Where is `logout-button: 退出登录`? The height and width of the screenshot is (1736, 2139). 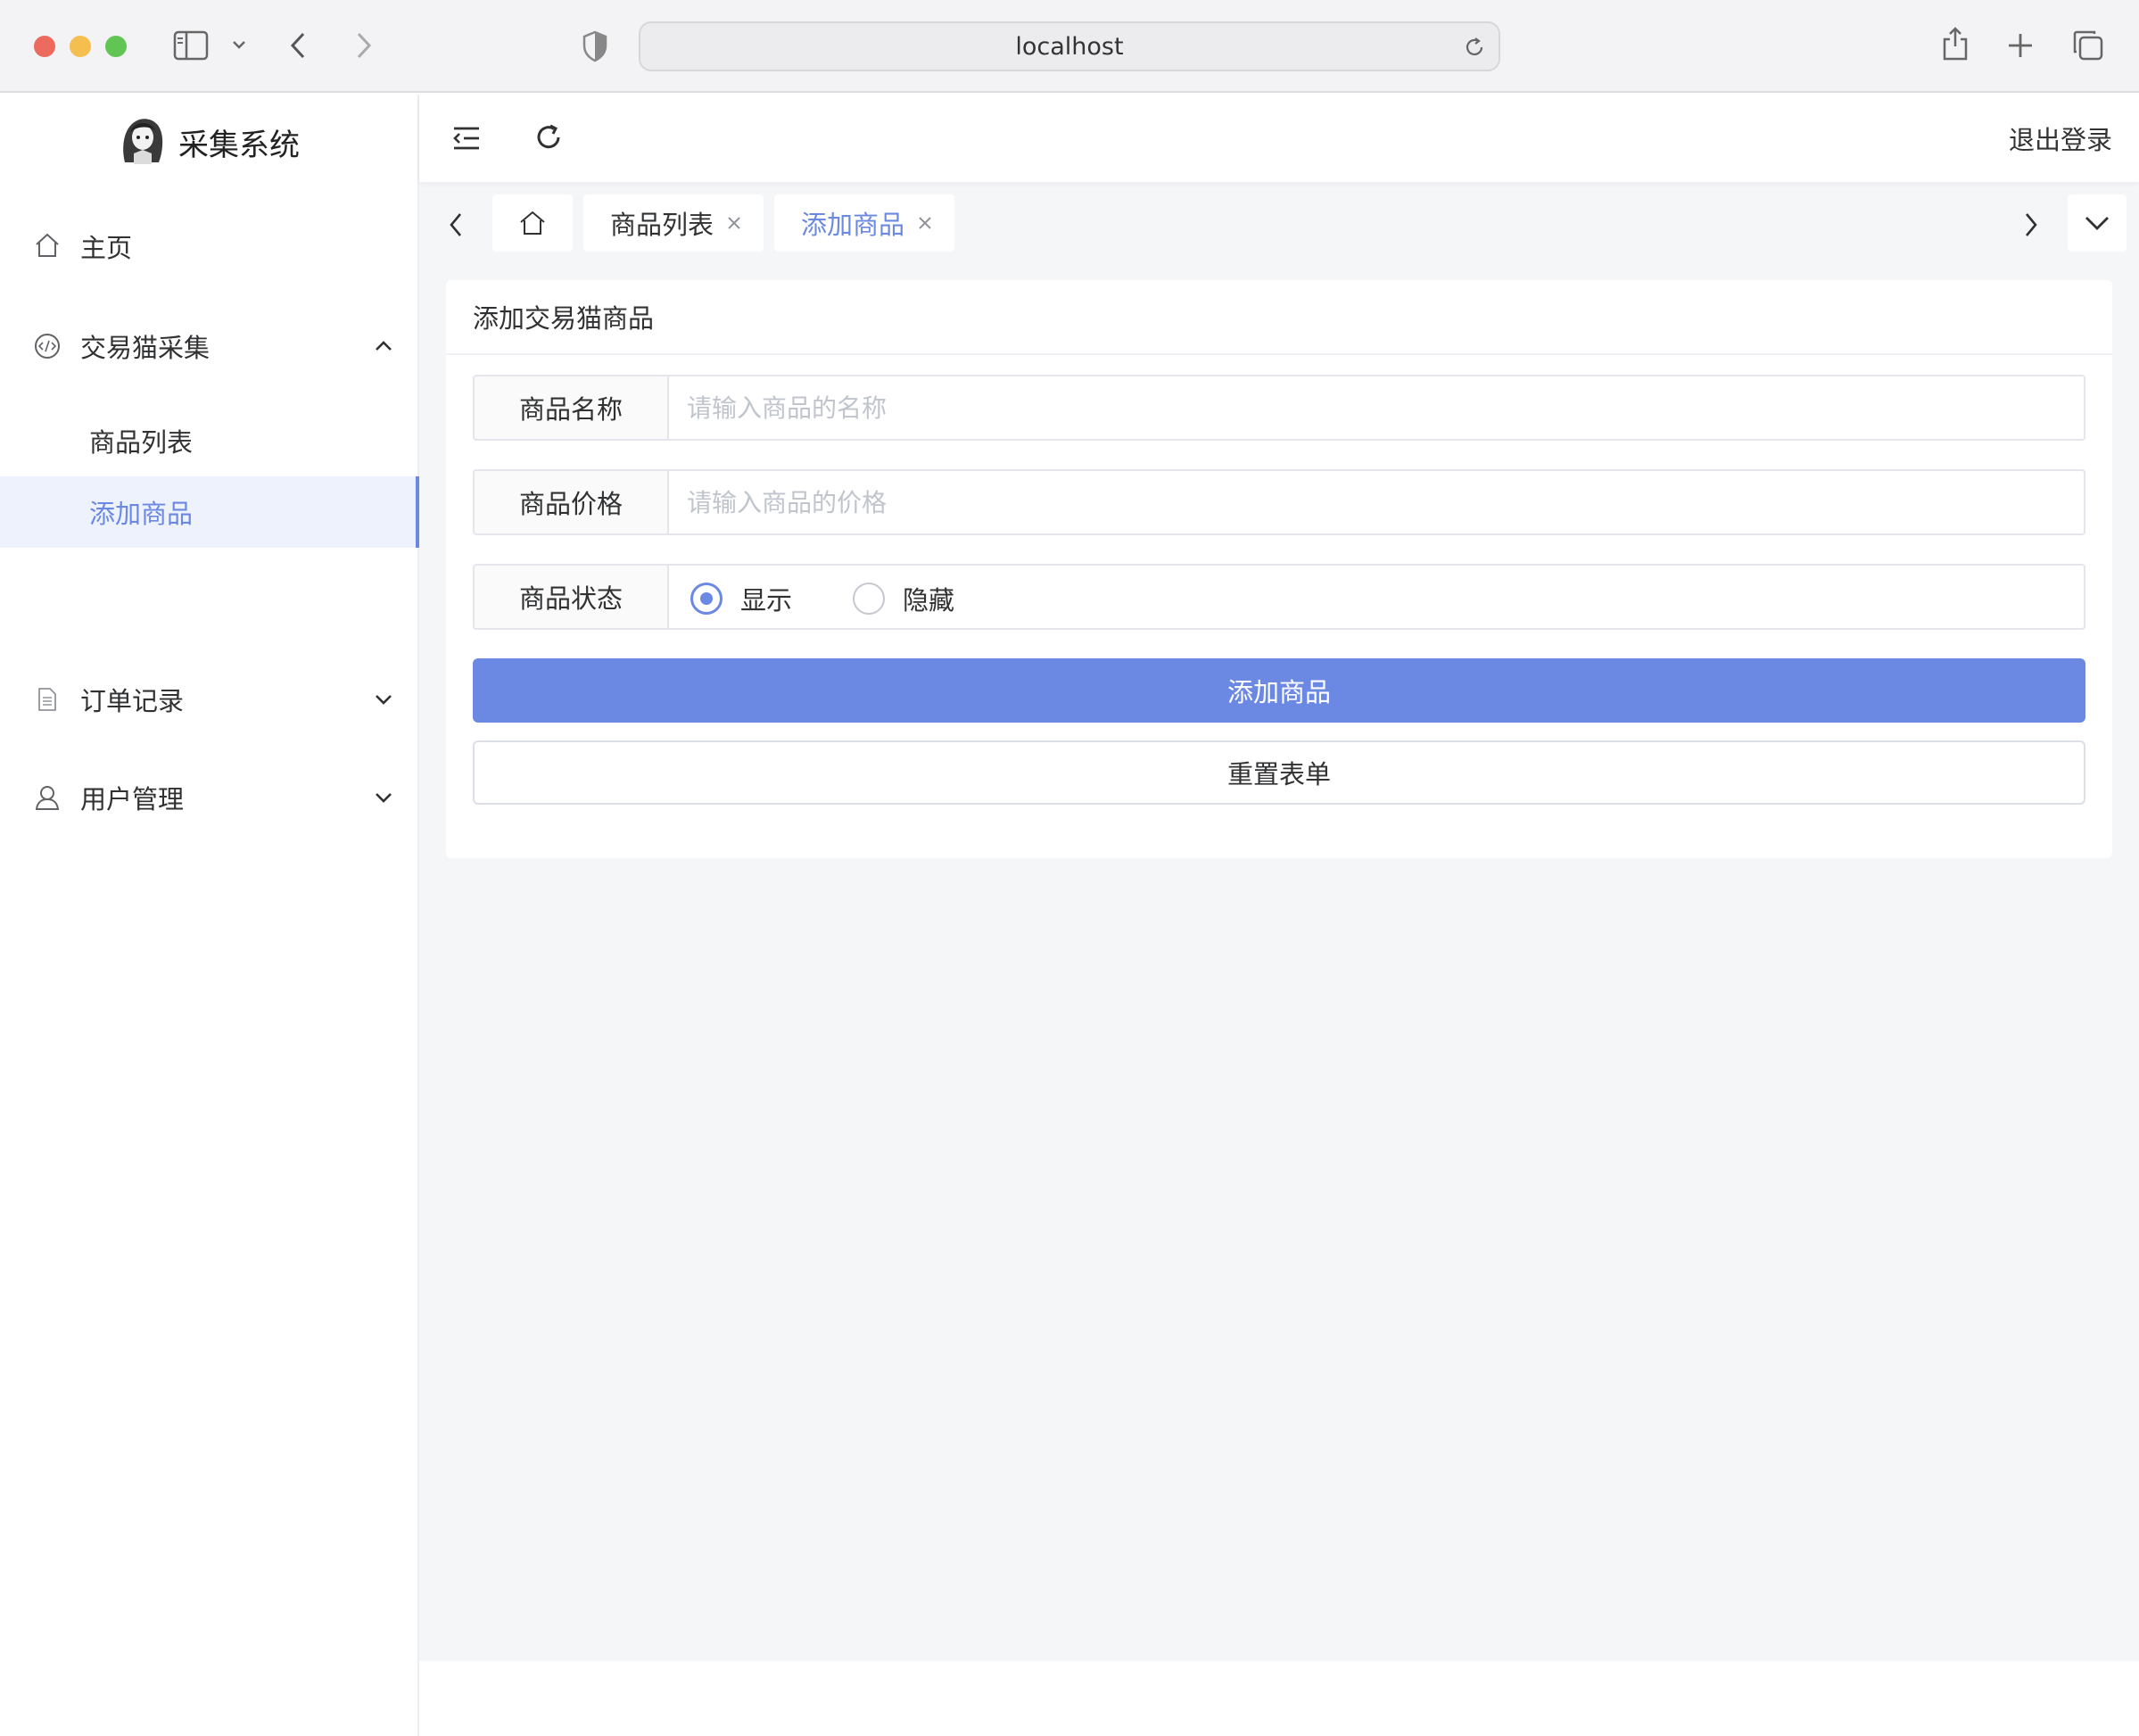
logout-button: 退出登录 is located at coordinates (2060, 138).